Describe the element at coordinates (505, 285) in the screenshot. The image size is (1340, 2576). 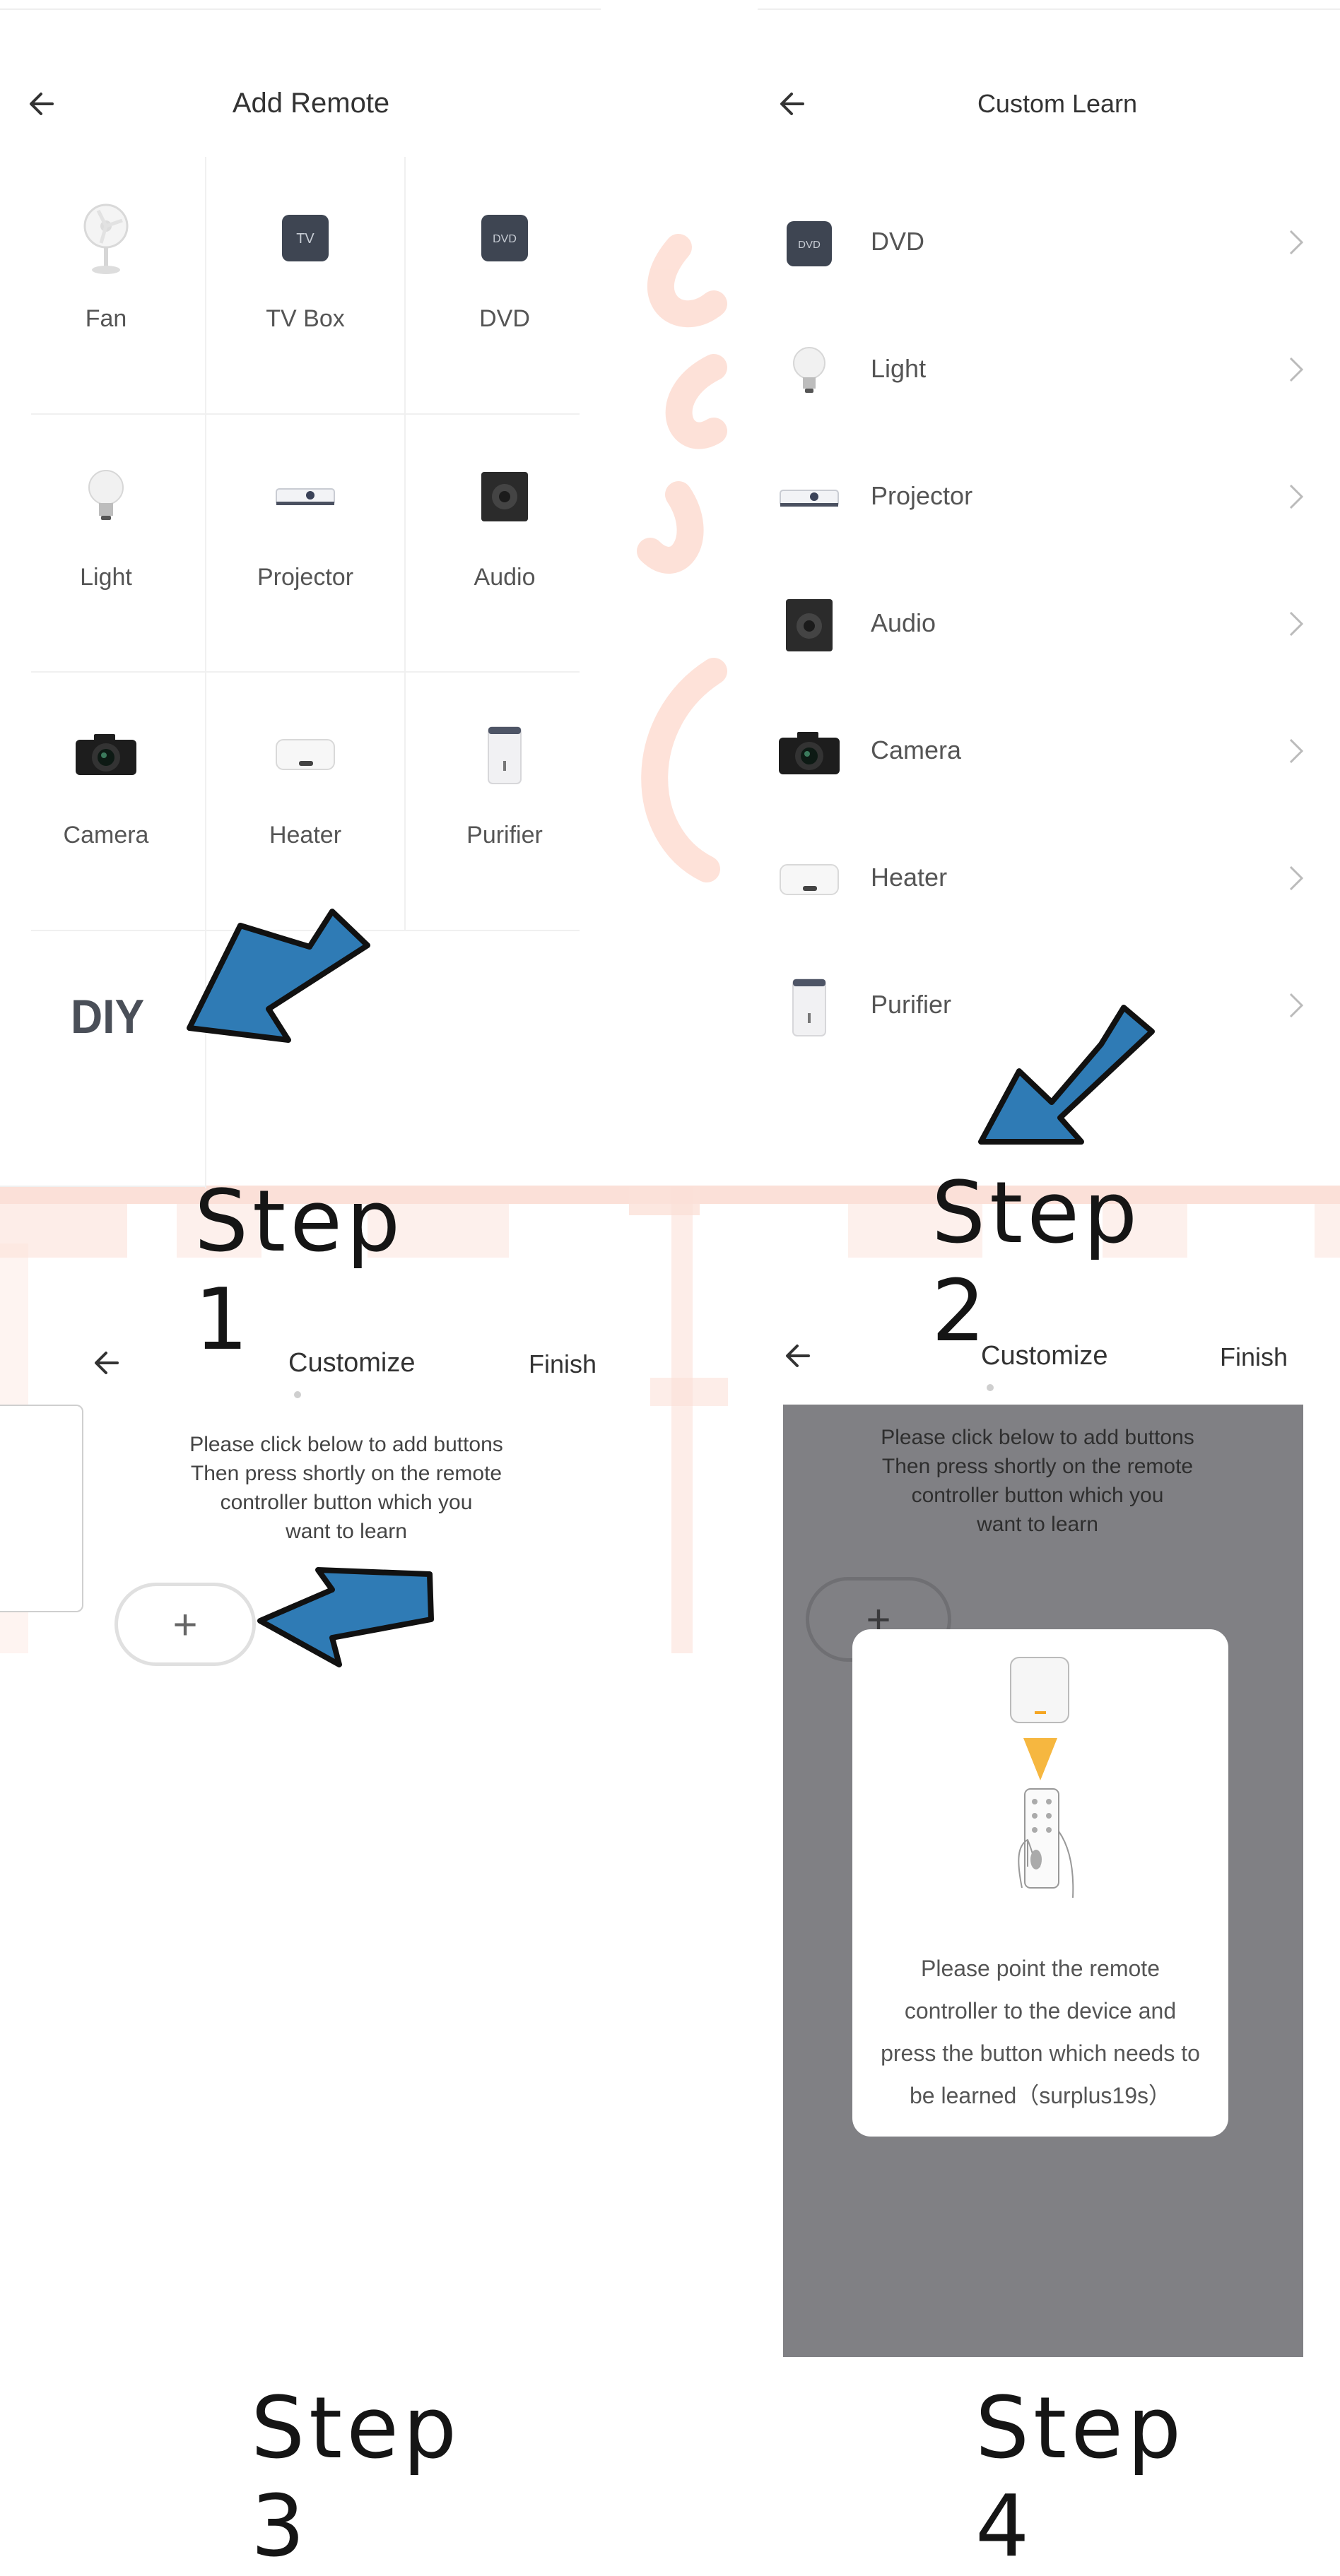
I see `device-tile-dvd: DVD DVD` at that location.